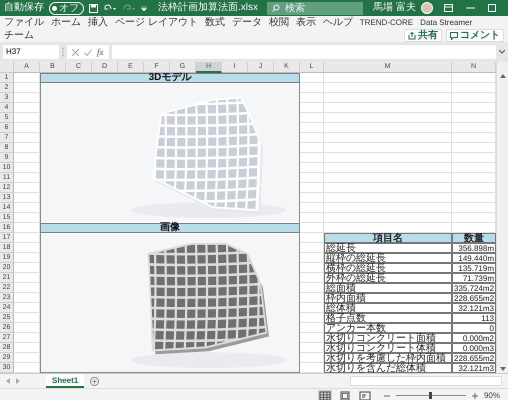  What do you see at coordinates (315, 8) in the screenshot?
I see `search-field: 検索` at bounding box center [315, 8].